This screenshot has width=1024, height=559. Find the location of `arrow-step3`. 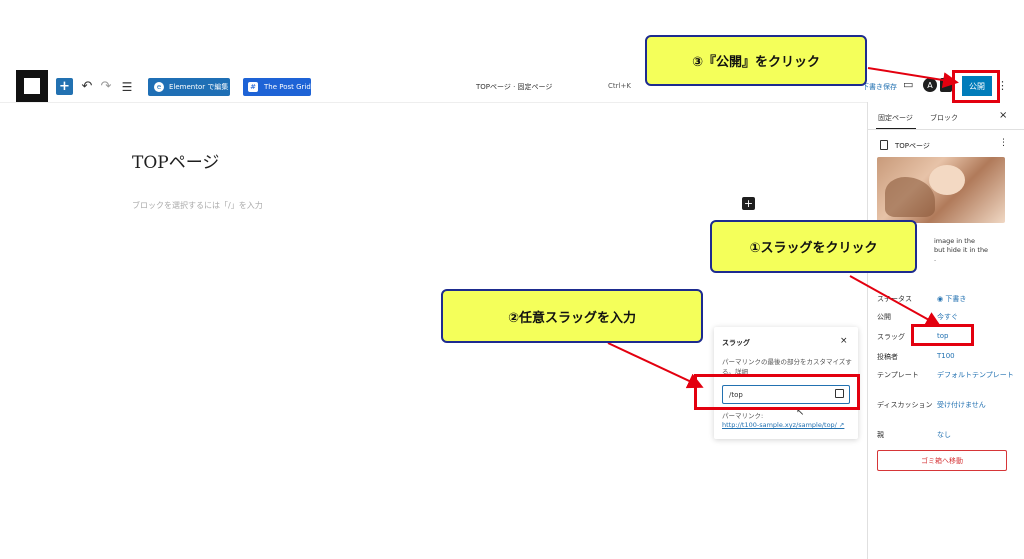

arrow-step3 is located at coordinates (913, 77).